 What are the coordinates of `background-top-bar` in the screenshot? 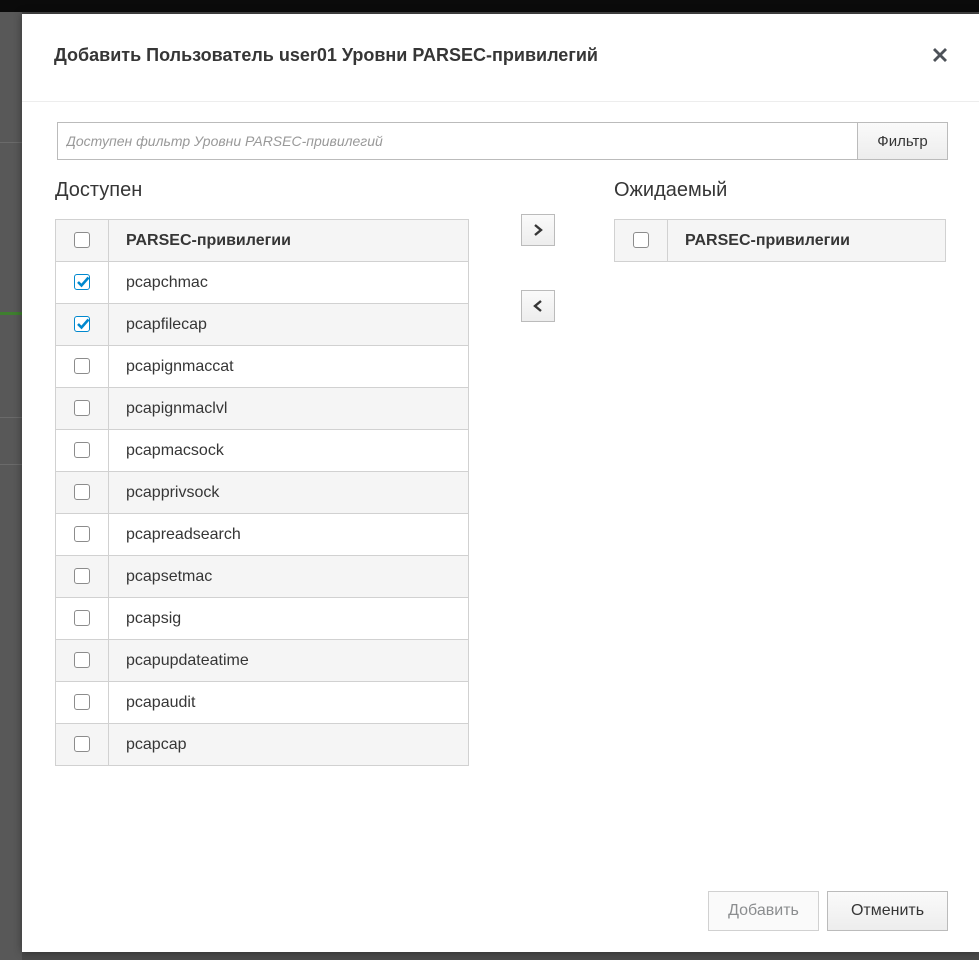 It's located at (489, 6).